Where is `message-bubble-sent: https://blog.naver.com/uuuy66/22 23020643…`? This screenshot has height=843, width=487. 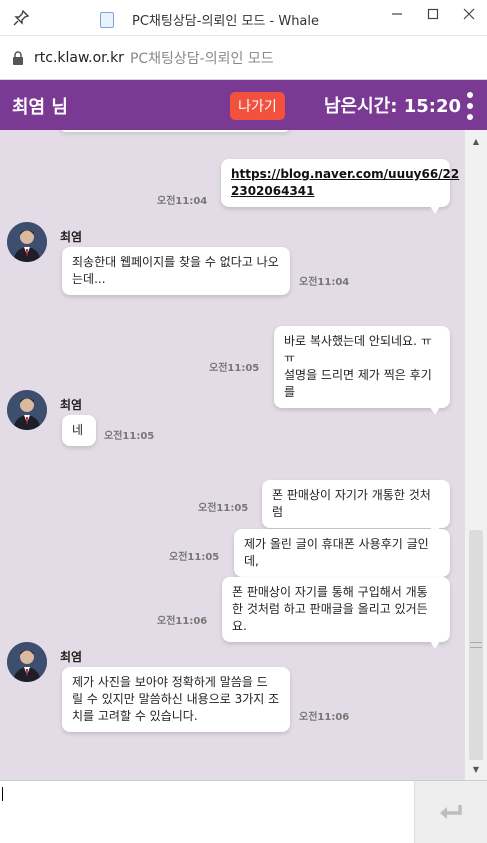
message-bubble-sent: https://blog.naver.com/uuuy66/22 23020643… is located at coordinates (340, 186).